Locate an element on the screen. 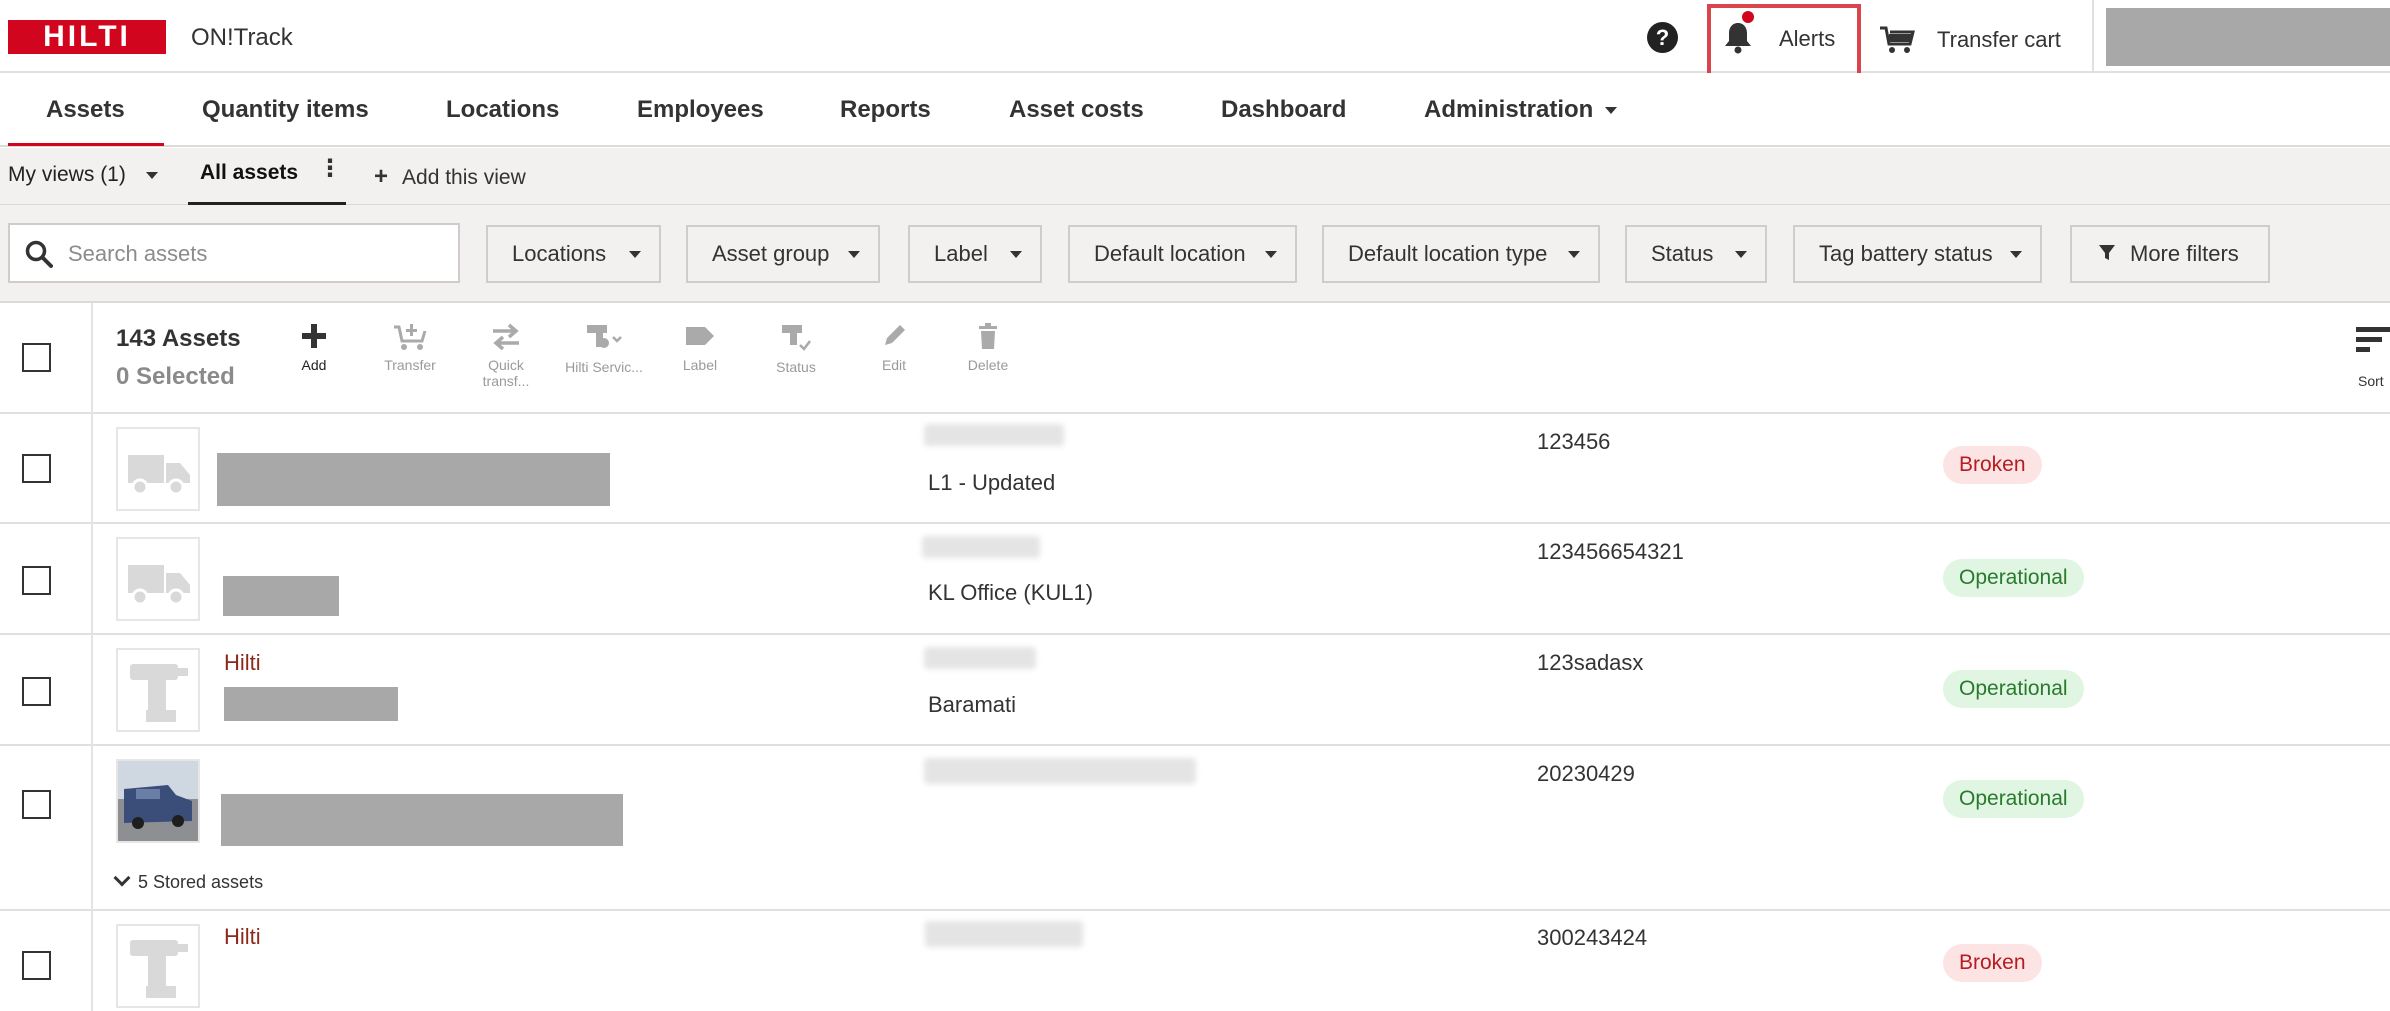  delete-label: Delete is located at coordinates (988, 365).